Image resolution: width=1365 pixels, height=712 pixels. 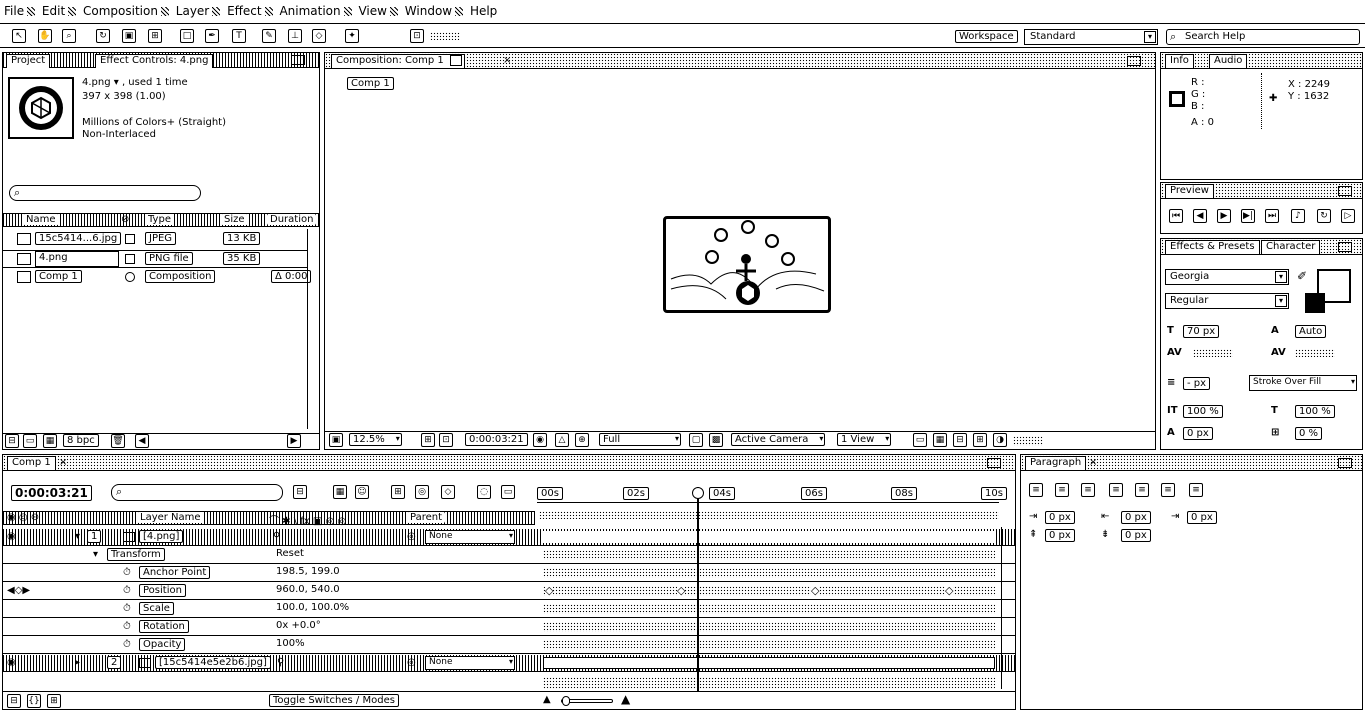 What do you see at coordinates (815, 590) in the screenshot?
I see `keyframe-icon: ◇` at bounding box center [815, 590].